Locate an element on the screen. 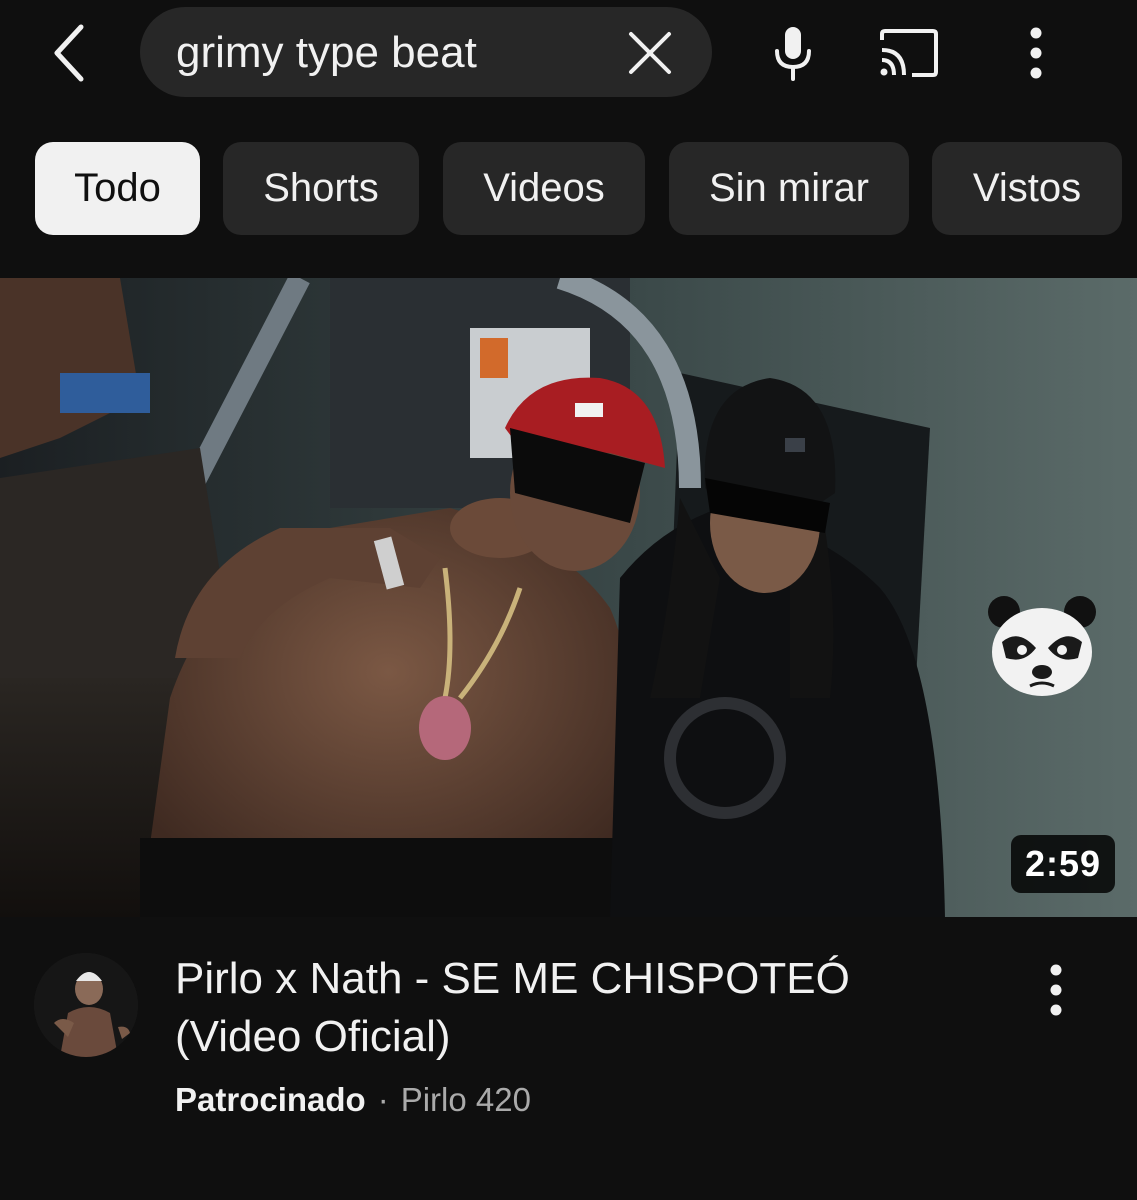 The image size is (1137, 1200). video-meta: Patrocinado · Pirlo 420 is located at coordinates (353, 1100).